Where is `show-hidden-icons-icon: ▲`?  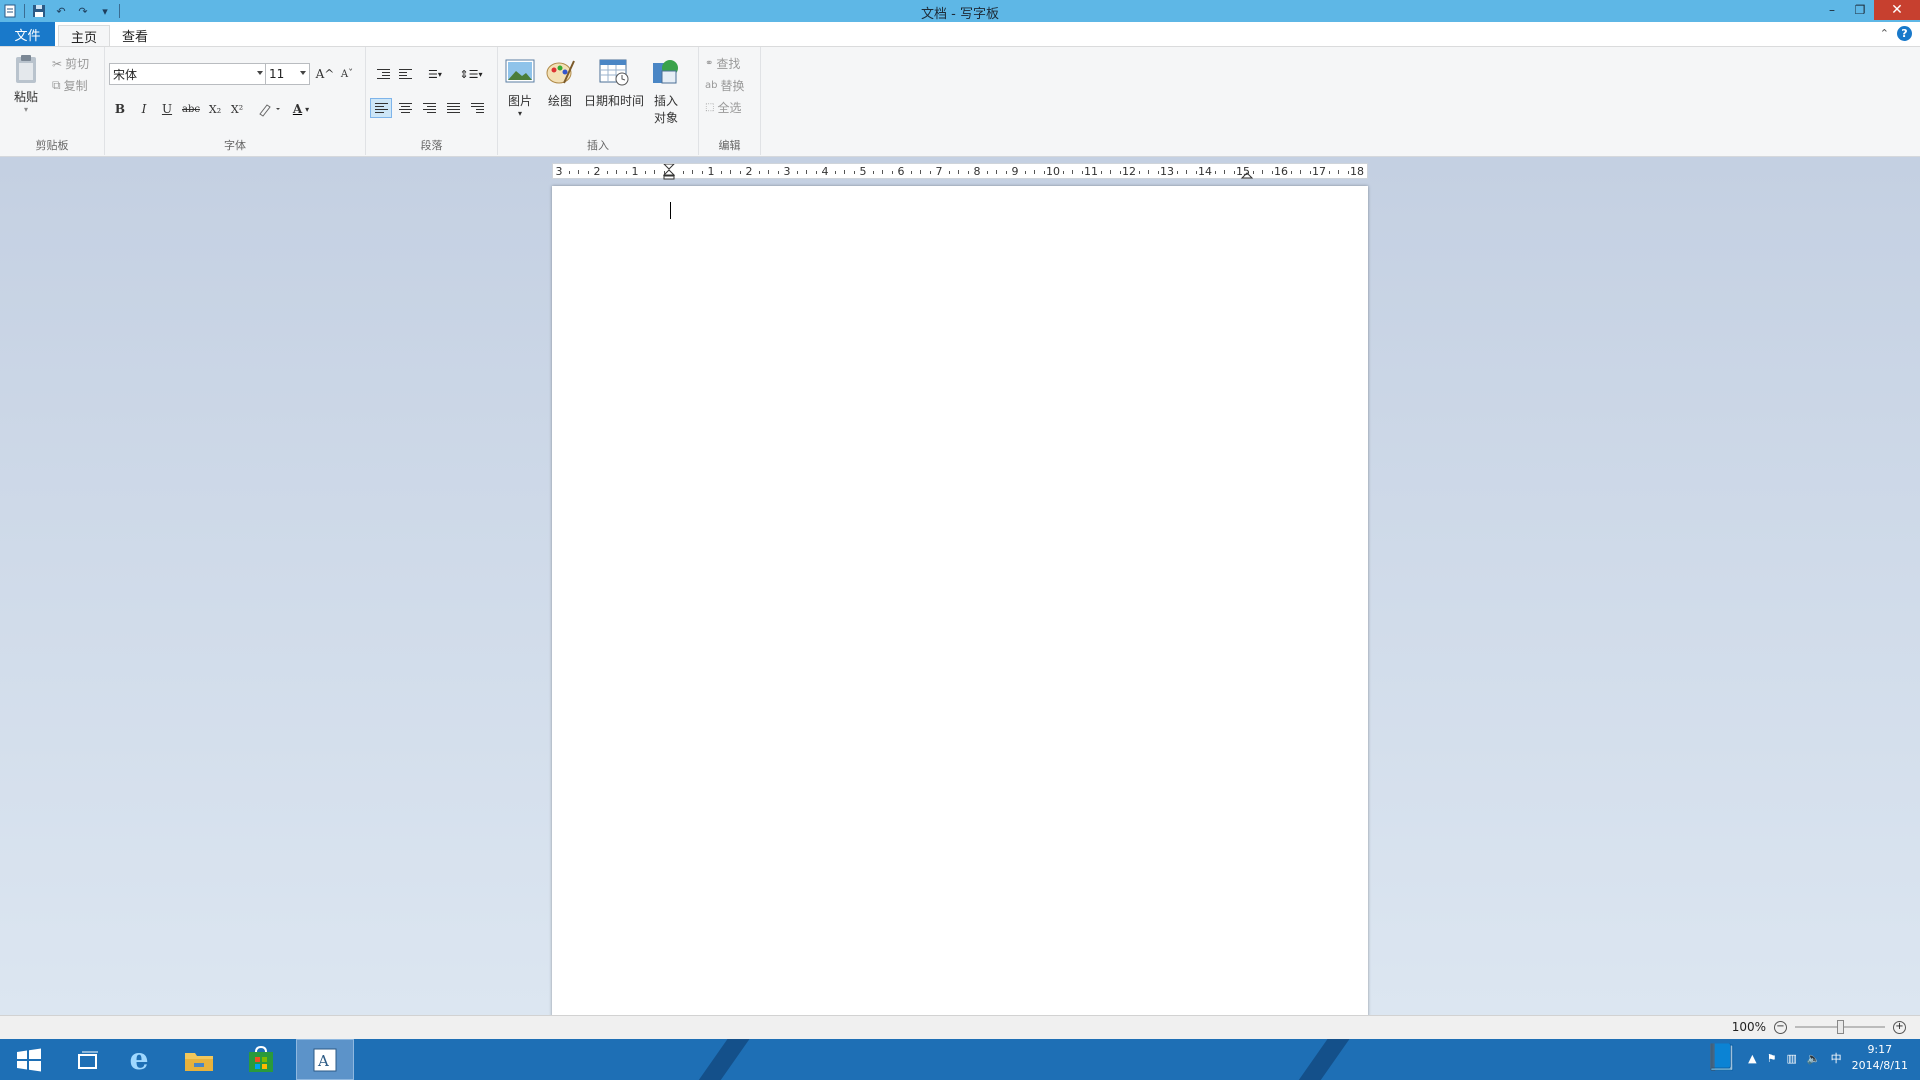 show-hidden-icons-icon: ▲ is located at coordinates (1752, 1058).